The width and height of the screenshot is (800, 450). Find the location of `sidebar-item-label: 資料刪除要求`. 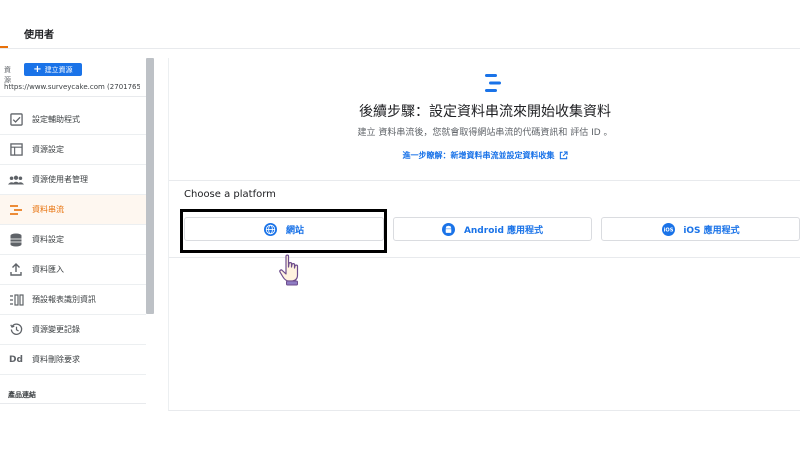

sidebar-item-label: 資料刪除要求 is located at coordinates (56, 359).